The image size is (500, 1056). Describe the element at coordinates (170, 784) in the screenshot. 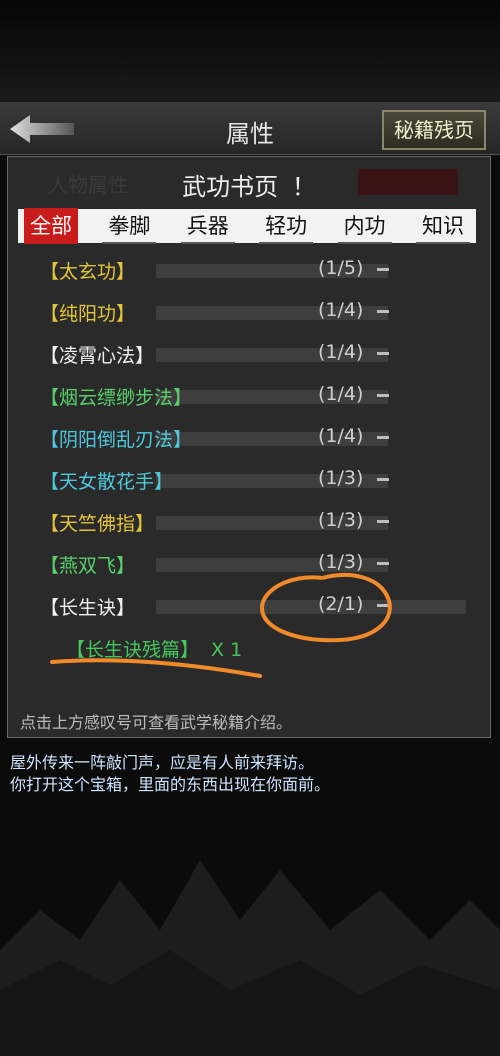

I see `story-line-2: 你打开这个宝箱，里面的东西出现在你面前。` at that location.